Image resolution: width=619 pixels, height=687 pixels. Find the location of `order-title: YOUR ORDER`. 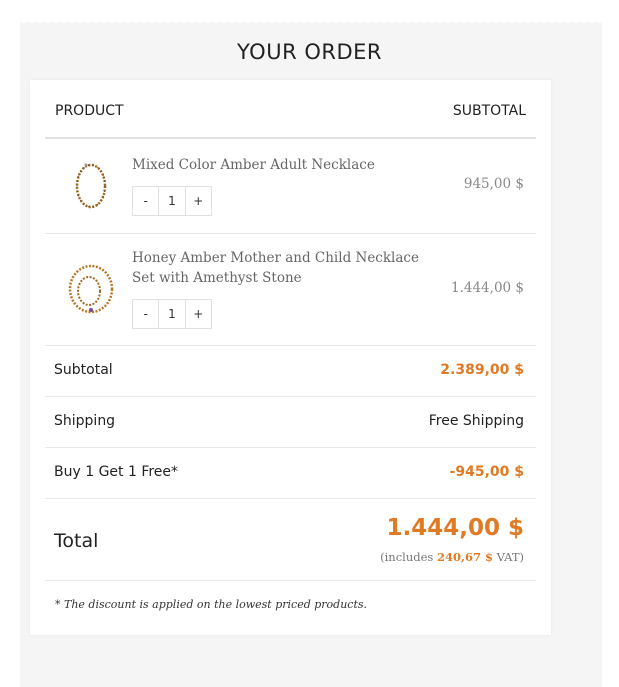

order-title: YOUR ORDER is located at coordinates (309, 52).